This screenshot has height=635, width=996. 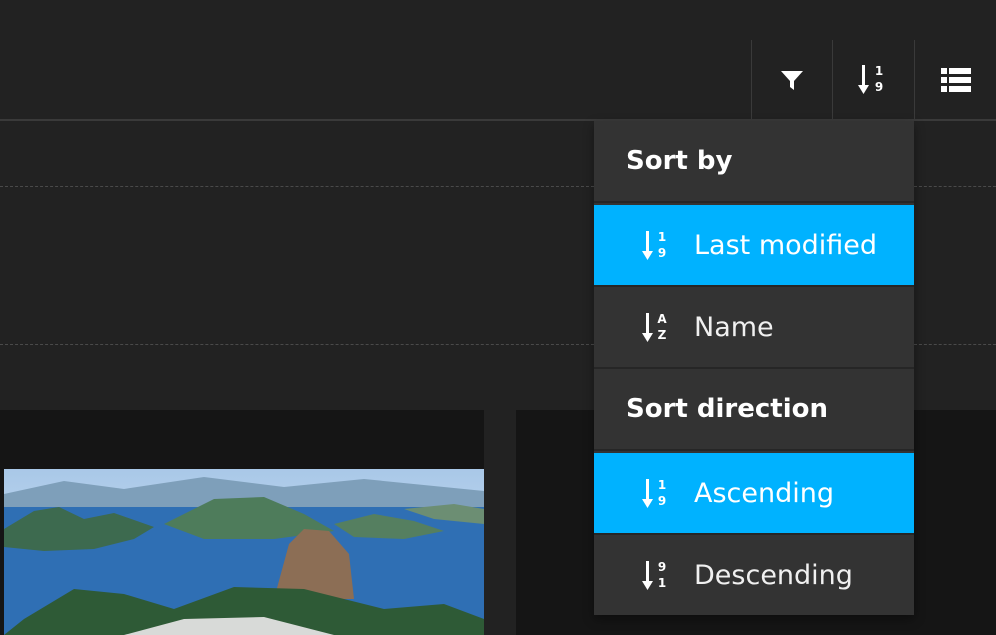 I want to click on sort-option-label: Last modified, so click(x=786, y=245).